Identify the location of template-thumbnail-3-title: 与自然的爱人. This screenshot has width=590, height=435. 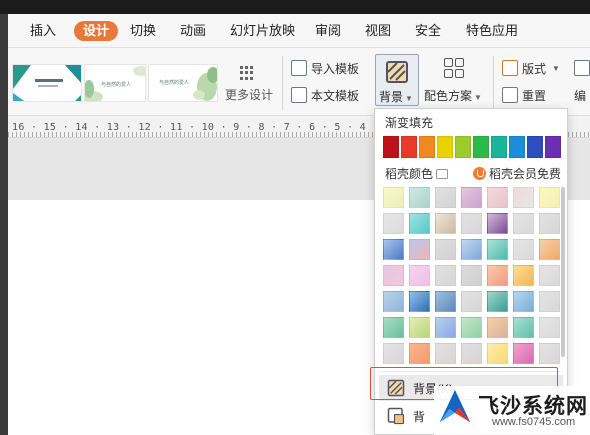
(174, 83).